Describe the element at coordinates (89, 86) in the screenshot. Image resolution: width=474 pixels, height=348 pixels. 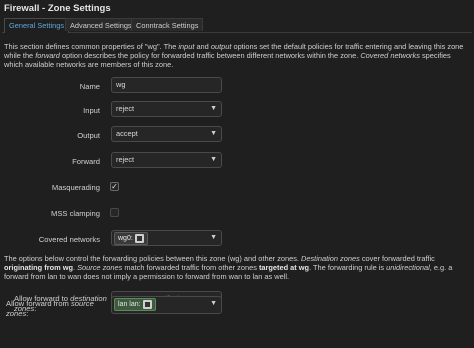
I see `name-label: Name` at that location.